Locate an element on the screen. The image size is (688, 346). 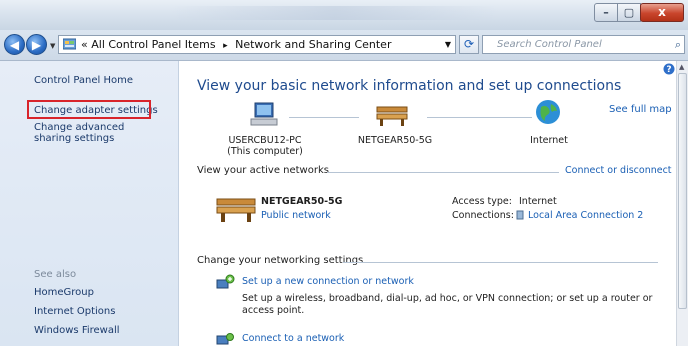
forward-button: ▶ is located at coordinates (36, 44).